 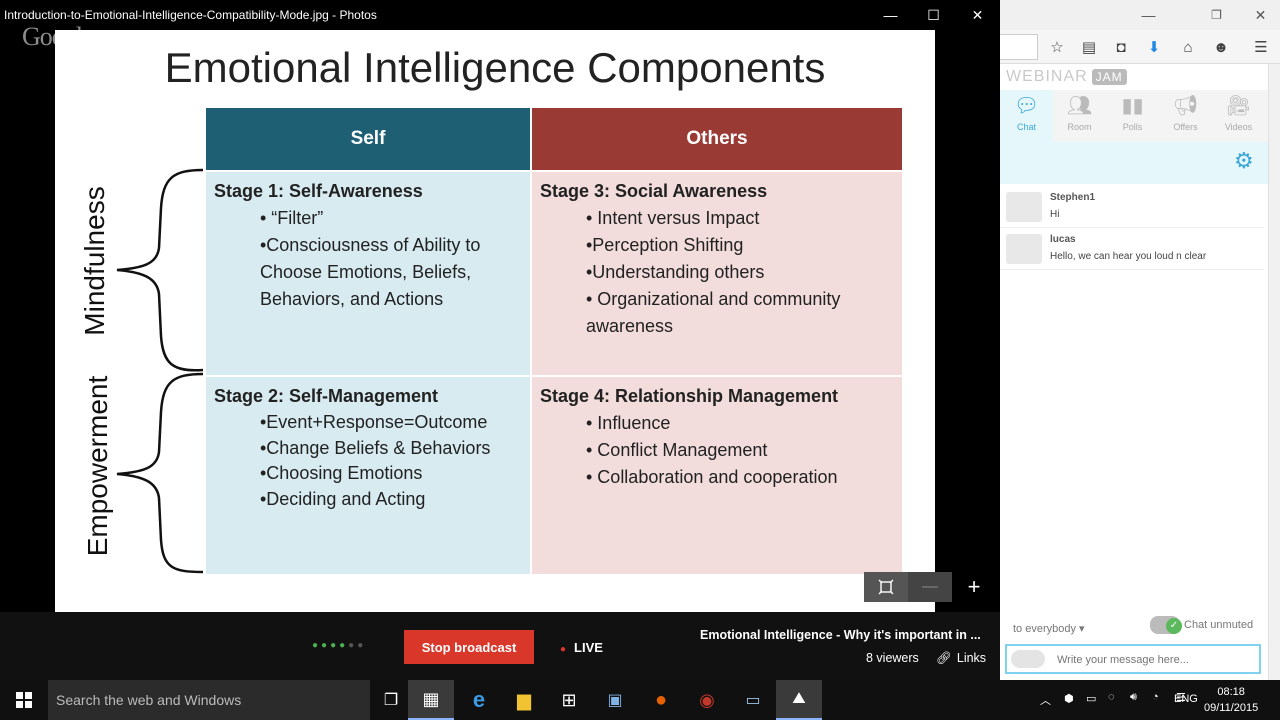 What do you see at coordinates (1148, 15) in the screenshot?
I see `browser-minimize-button: —` at bounding box center [1148, 15].